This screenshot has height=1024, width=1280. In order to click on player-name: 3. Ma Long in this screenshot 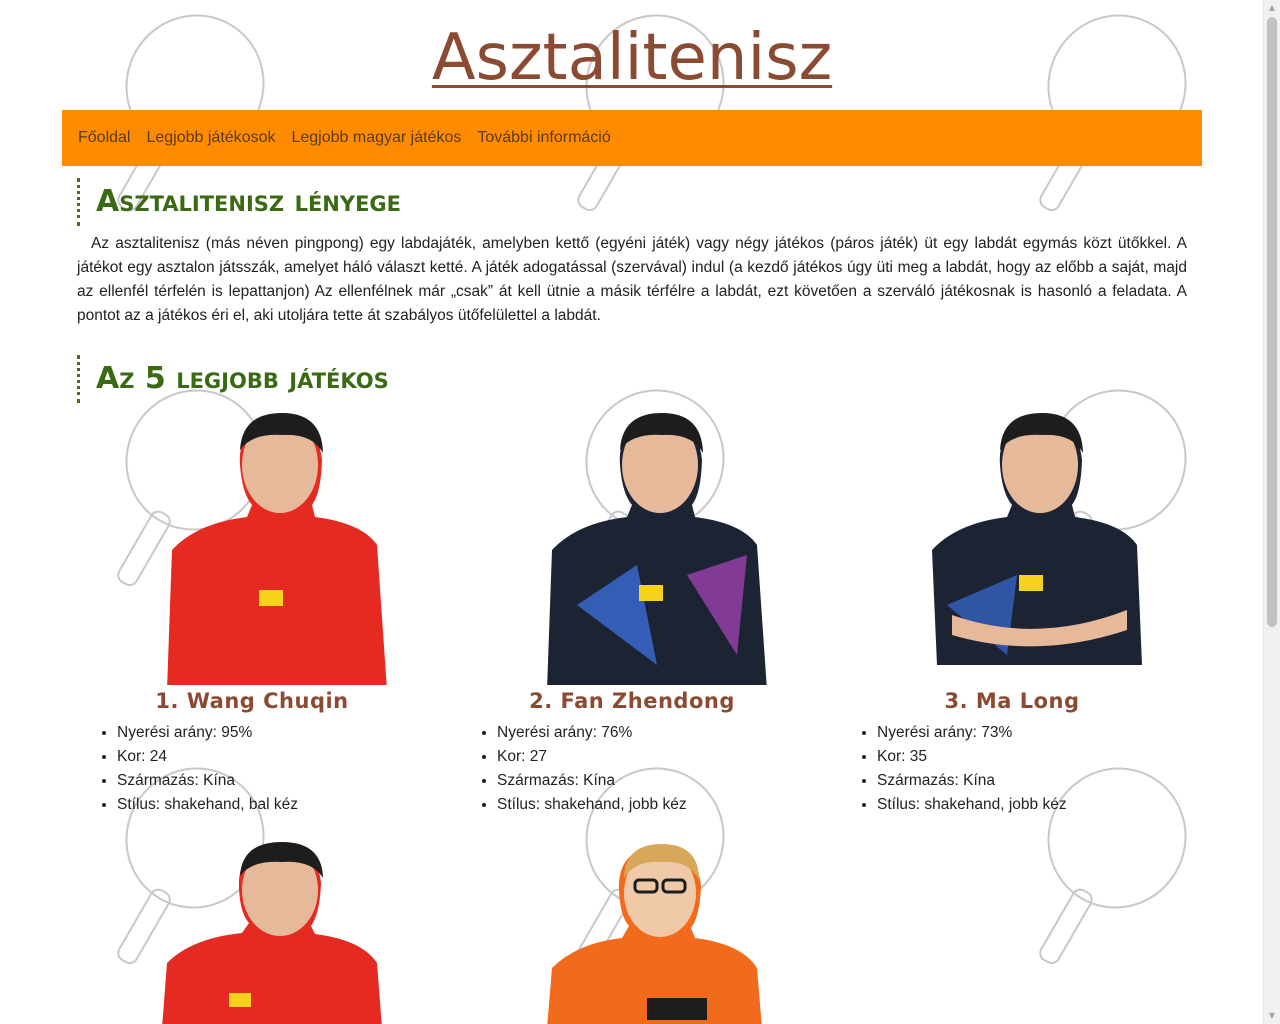, I will do `click(1012, 701)`.